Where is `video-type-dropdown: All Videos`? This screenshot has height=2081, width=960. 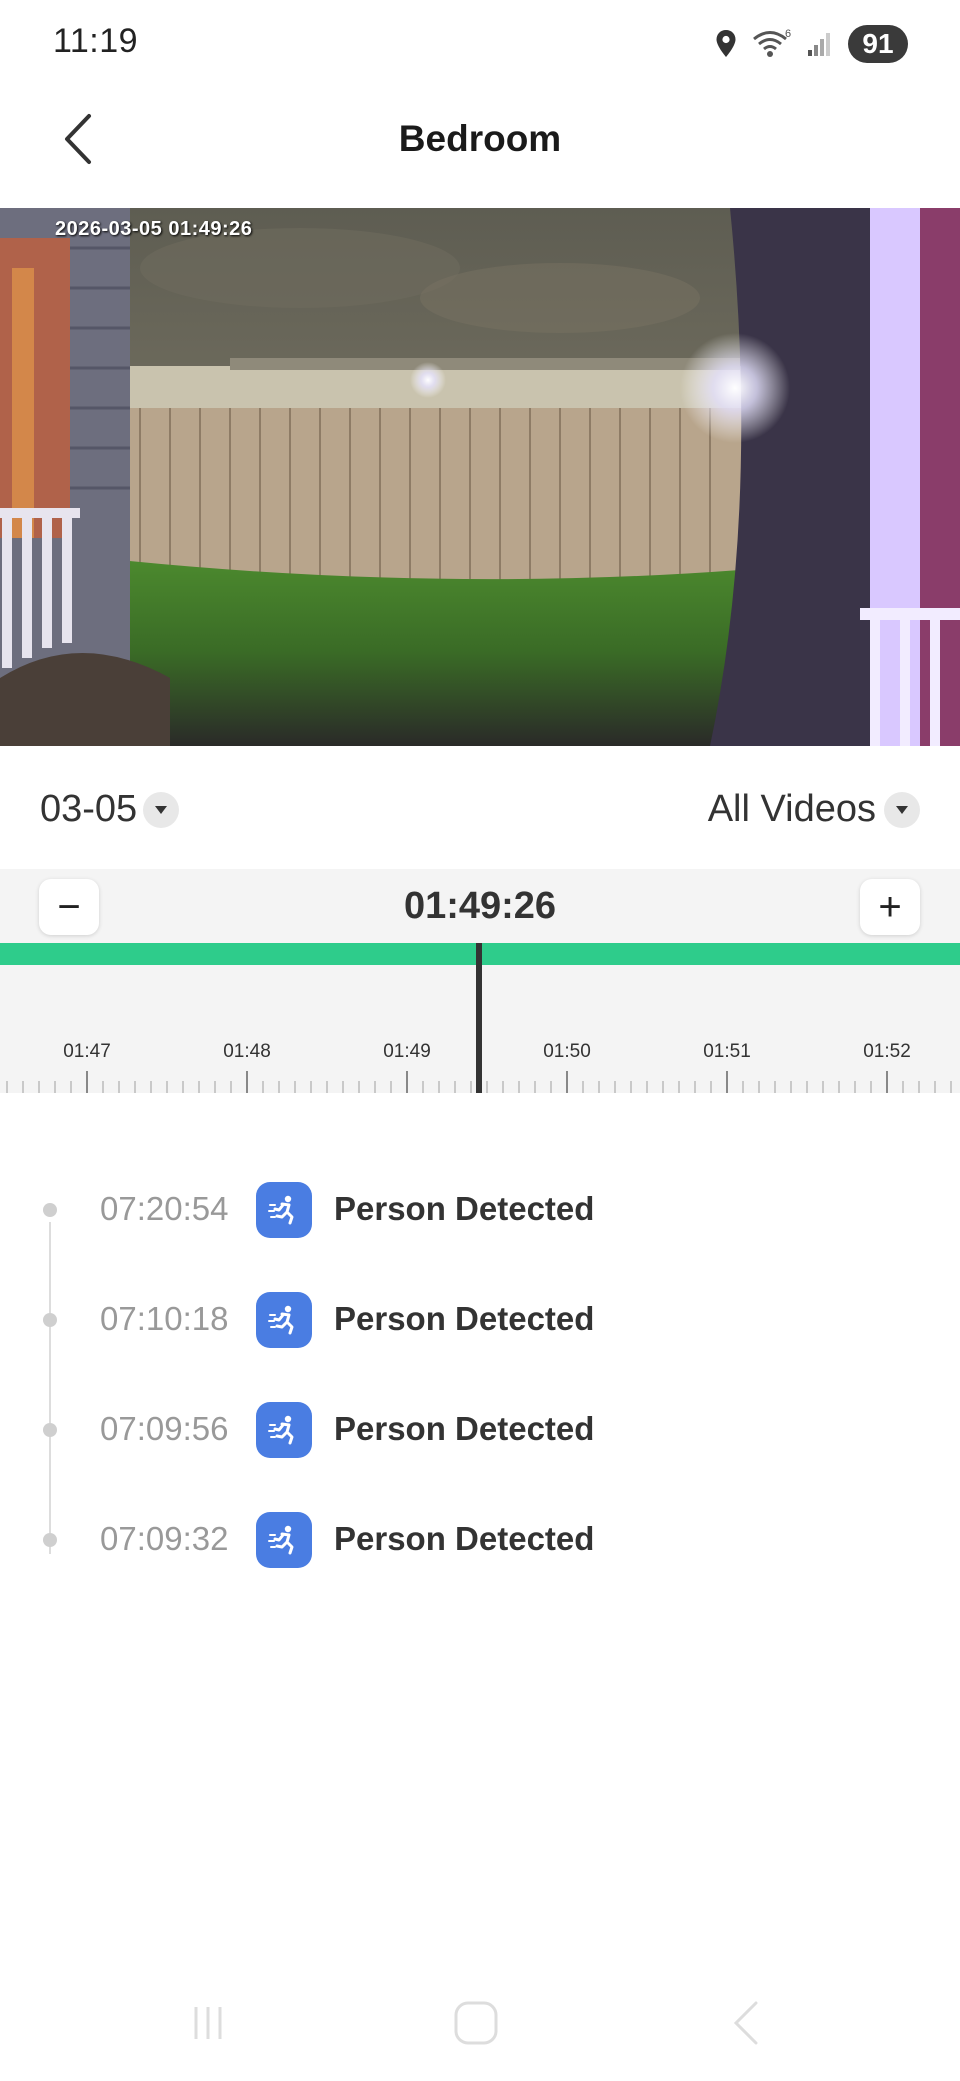 video-type-dropdown: All Videos is located at coordinates (814, 809).